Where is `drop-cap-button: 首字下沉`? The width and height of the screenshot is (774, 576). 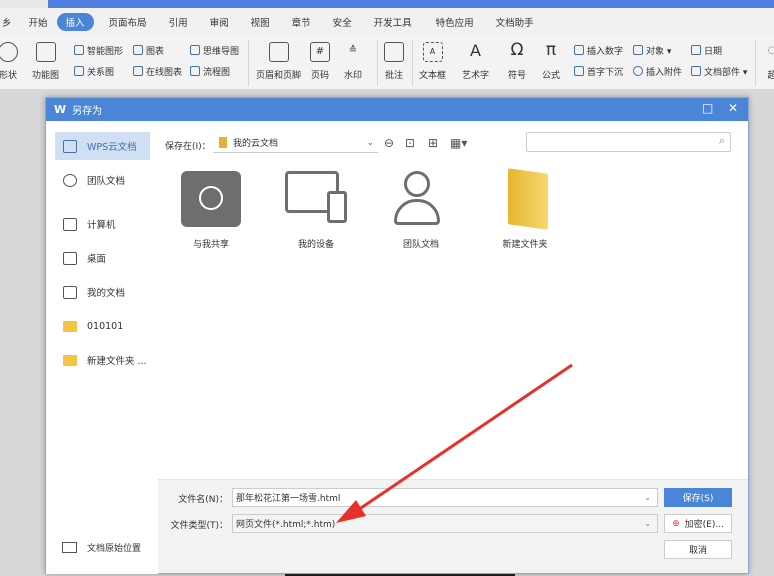 drop-cap-button: 首字下沉 is located at coordinates (598, 71).